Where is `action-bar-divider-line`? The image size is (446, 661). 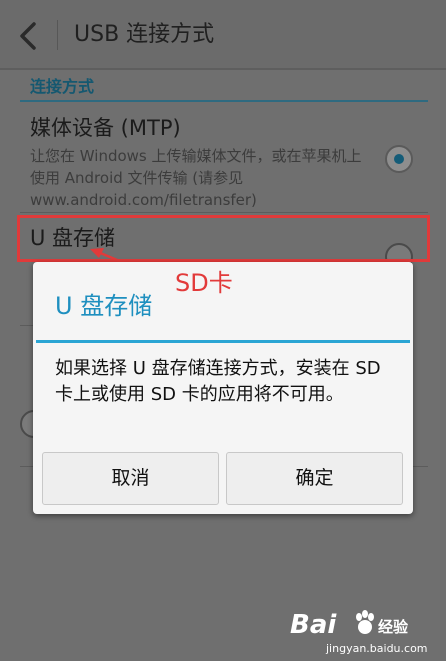 action-bar-divider-line is located at coordinates (223, 69).